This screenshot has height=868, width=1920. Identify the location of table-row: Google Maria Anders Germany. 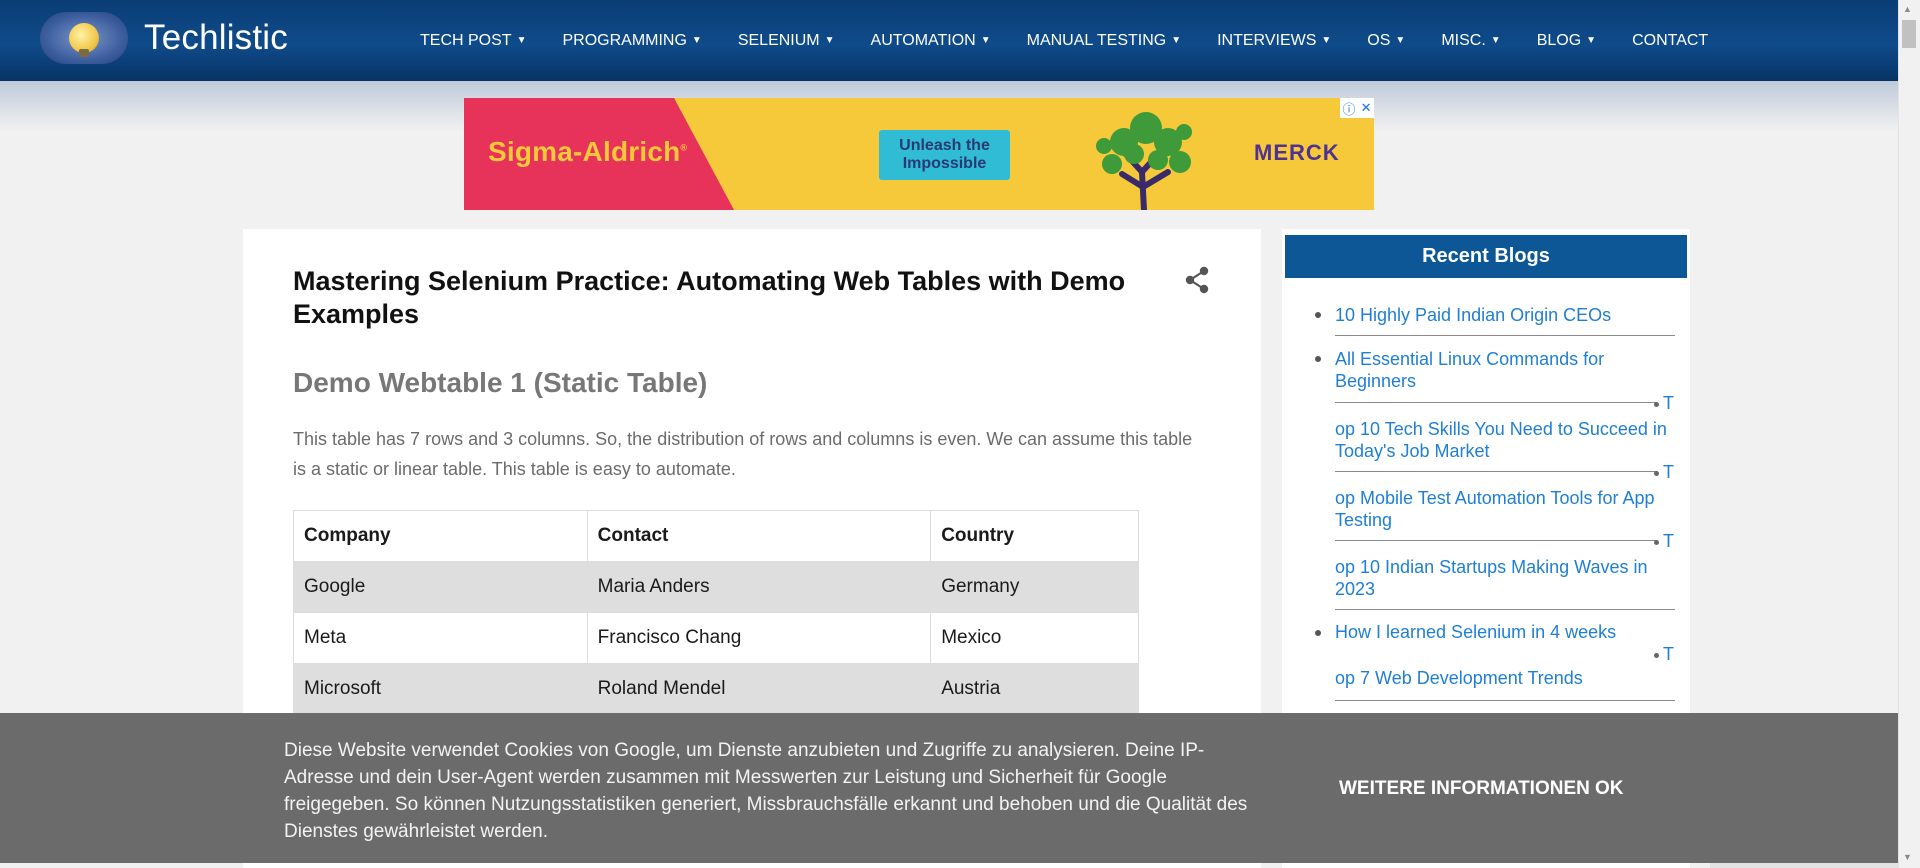
(716, 587).